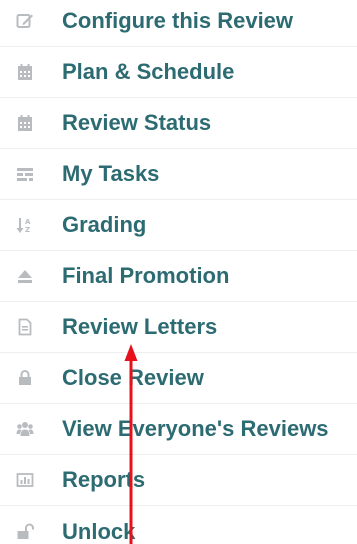  I want to click on menu-item-close-review: Close Review, so click(178, 378).